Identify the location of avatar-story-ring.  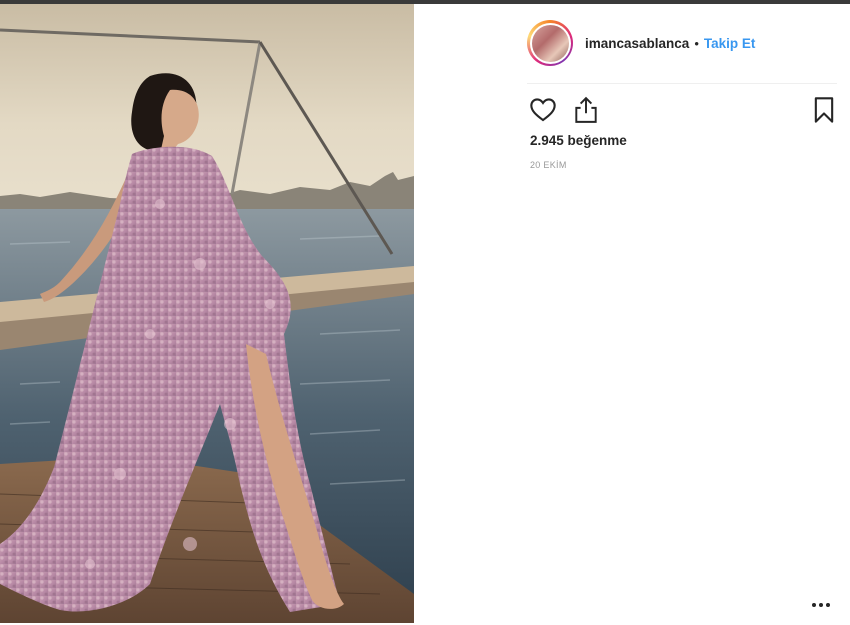
(550, 43).